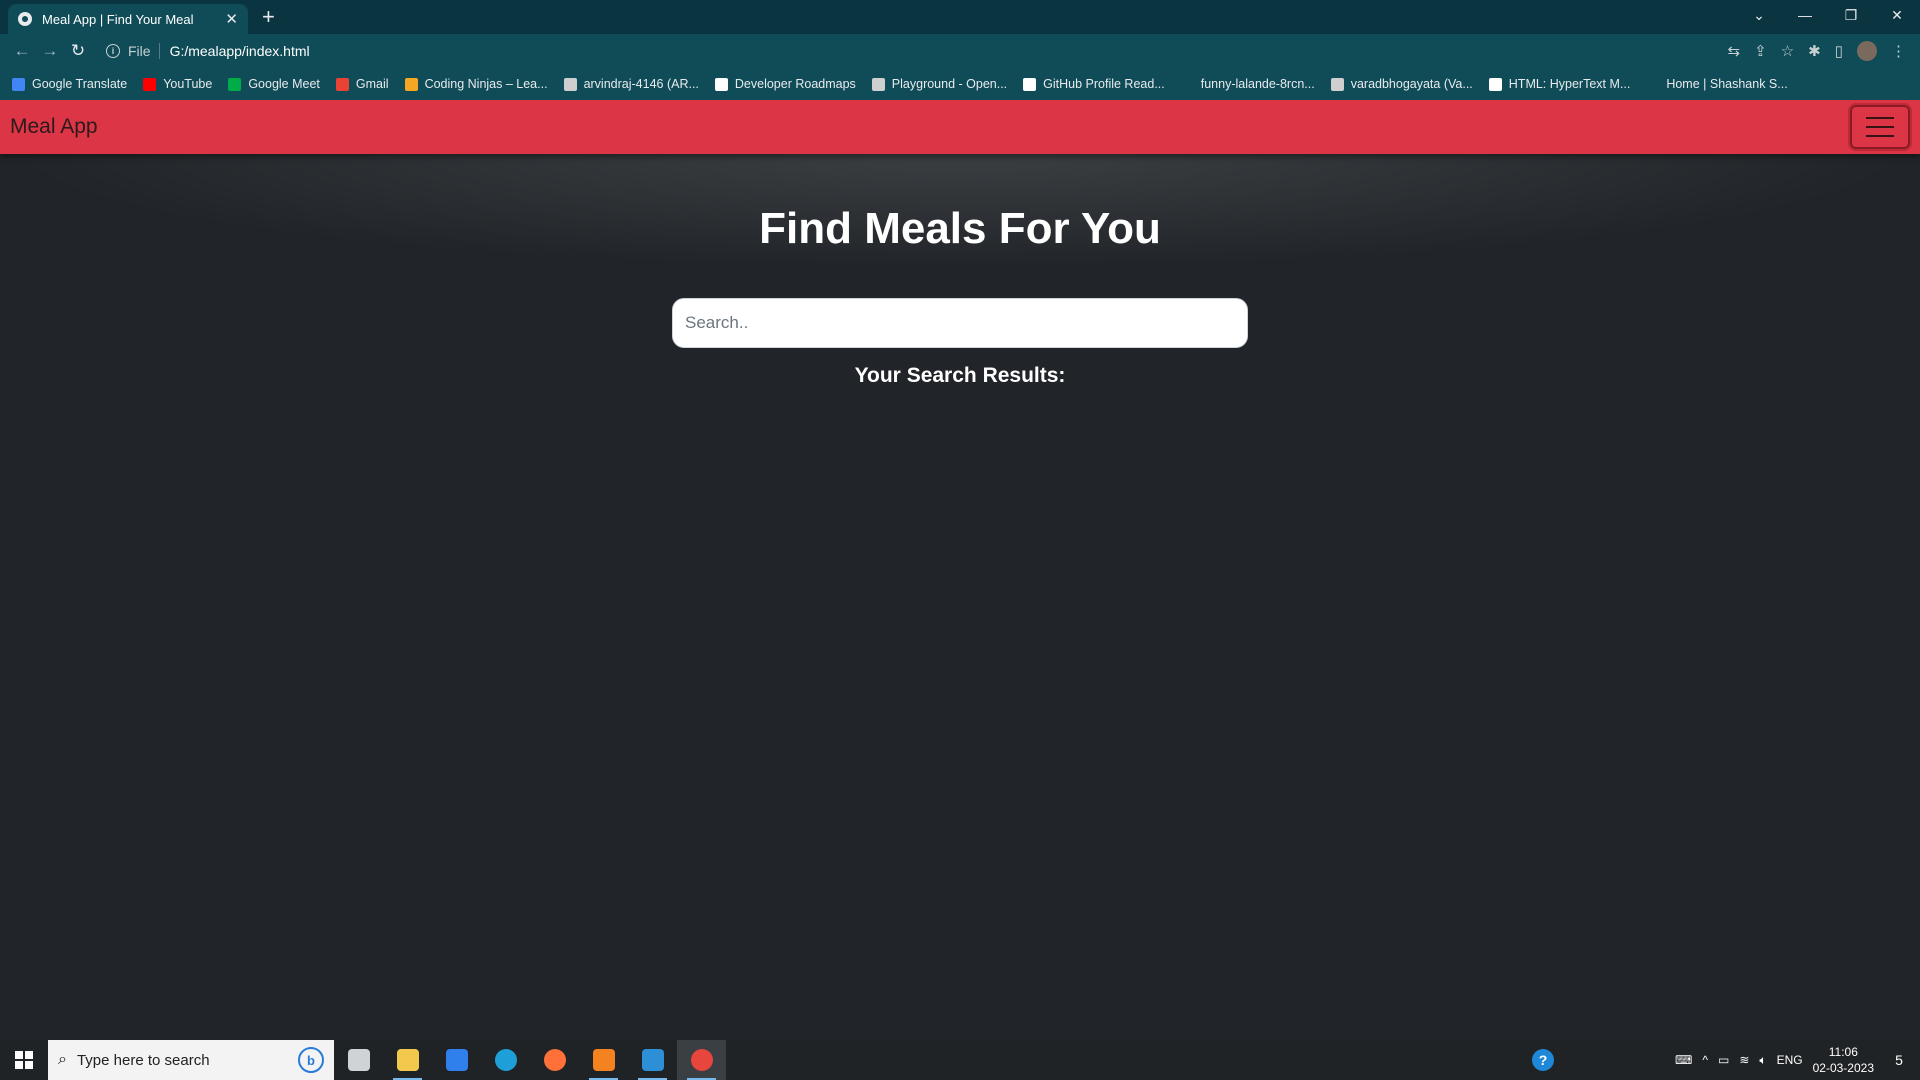  Describe the element at coordinates (960, 323) in the screenshot. I see `meal-search-input` at that location.